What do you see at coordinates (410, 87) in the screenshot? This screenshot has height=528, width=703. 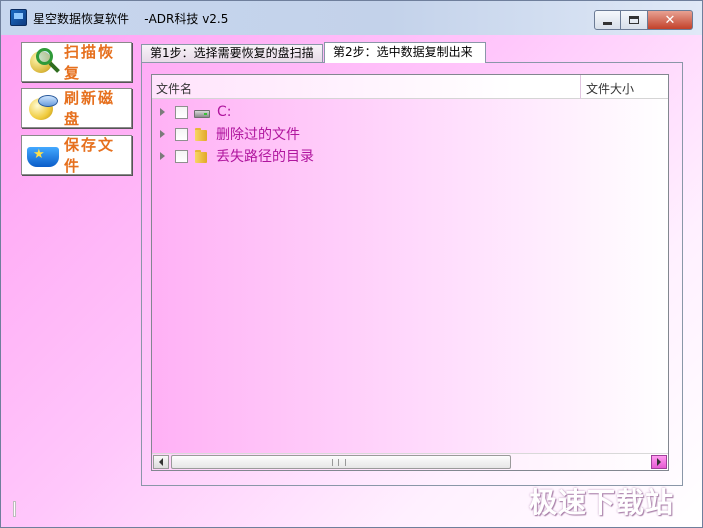 I see `list-header: 文件名 文件大小` at bounding box center [410, 87].